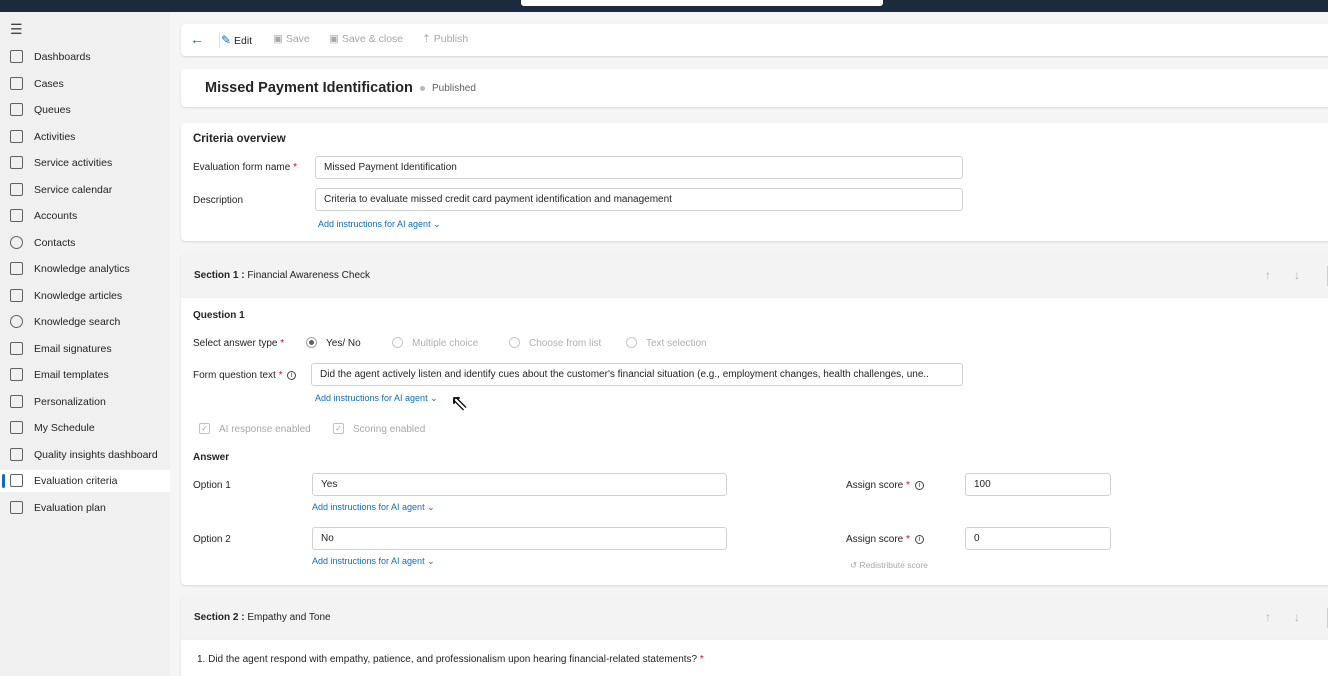 Image resolution: width=1328 pixels, height=676 pixels. Describe the element at coordinates (55, 243) in the screenshot. I see `sidebar-item-label: Contacts` at that location.